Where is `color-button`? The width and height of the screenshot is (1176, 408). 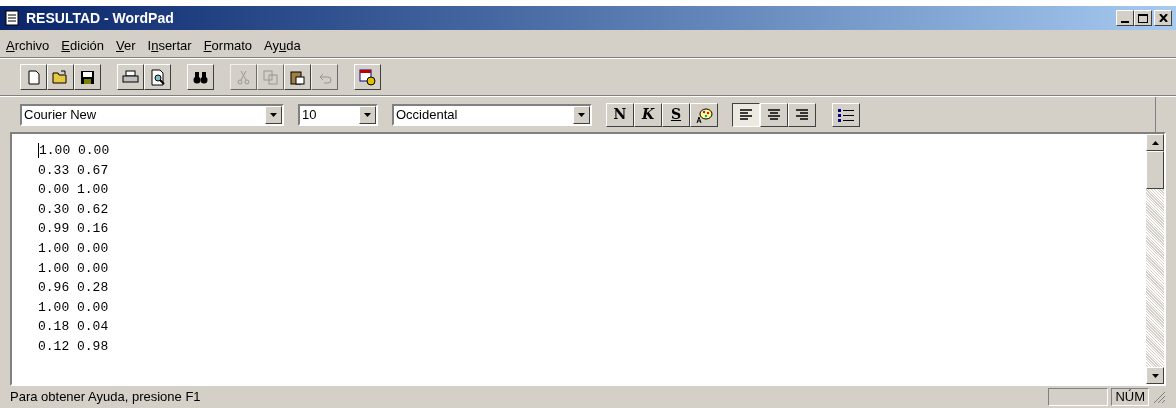
color-button is located at coordinates (704, 114).